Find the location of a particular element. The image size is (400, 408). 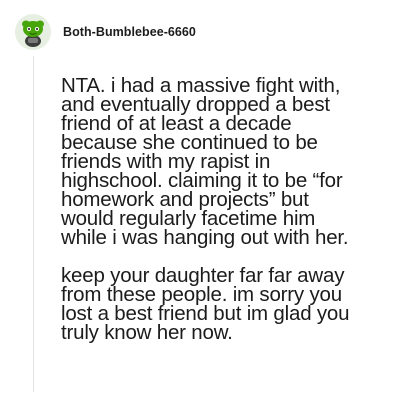

avatar is located at coordinates (33, 32).